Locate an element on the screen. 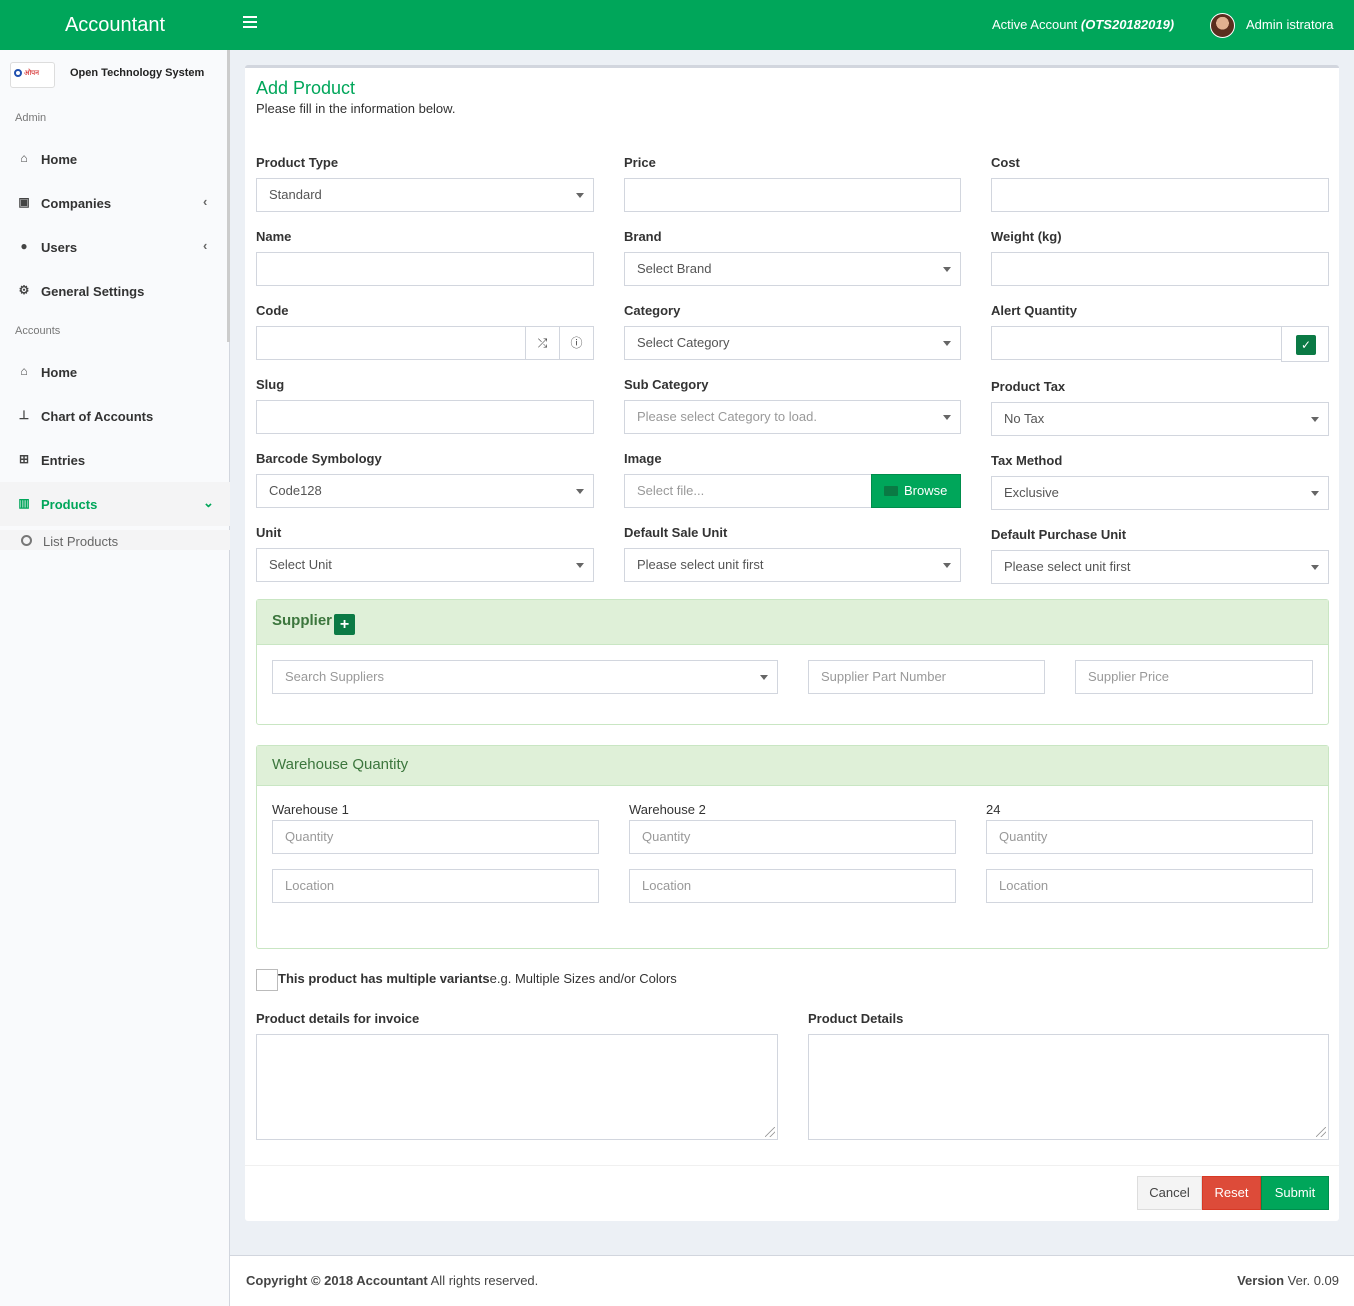 Image resolution: width=1354 pixels, height=1306 pixels. supplier-panel-header: Supplier + is located at coordinates (792, 622).